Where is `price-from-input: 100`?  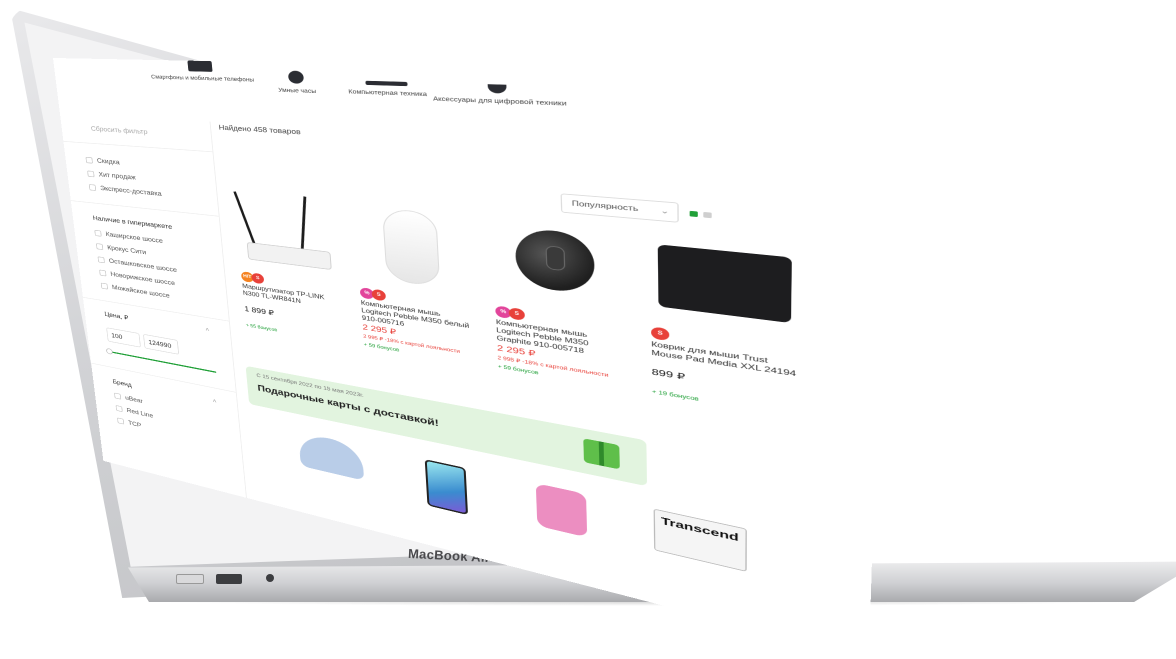
price-from-input: 100 is located at coordinates (123, 337).